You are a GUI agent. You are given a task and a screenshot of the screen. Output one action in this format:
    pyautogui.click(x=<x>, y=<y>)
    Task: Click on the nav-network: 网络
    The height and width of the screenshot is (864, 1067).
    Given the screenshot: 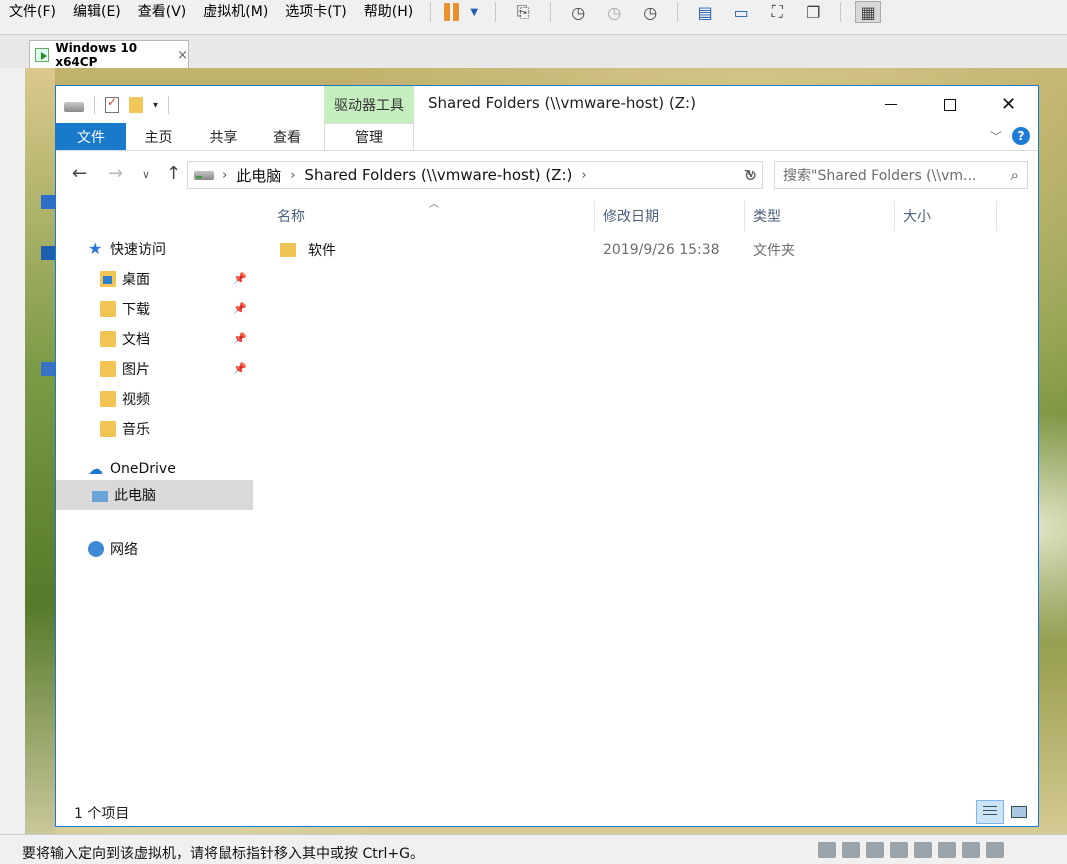 What is the action you would take?
    pyautogui.click(x=154, y=549)
    